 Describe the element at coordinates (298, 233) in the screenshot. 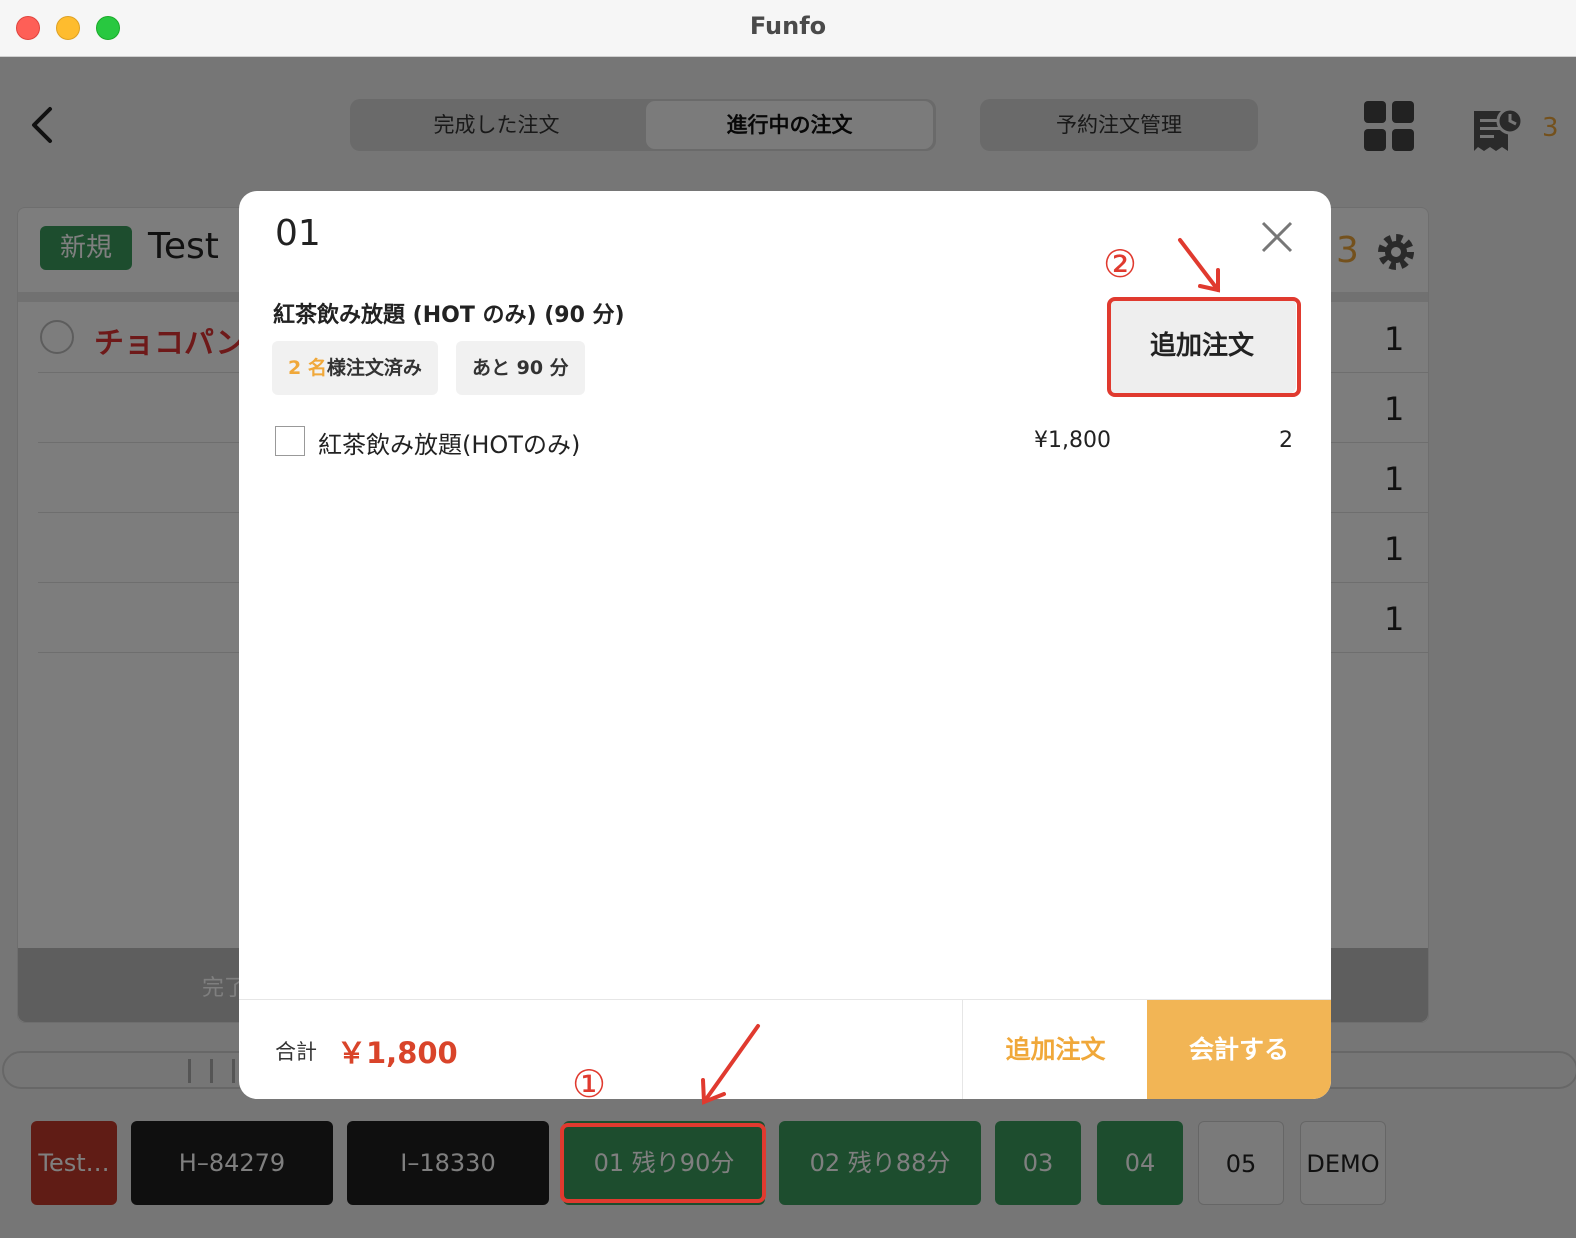

I see `modal-title: 01` at that location.